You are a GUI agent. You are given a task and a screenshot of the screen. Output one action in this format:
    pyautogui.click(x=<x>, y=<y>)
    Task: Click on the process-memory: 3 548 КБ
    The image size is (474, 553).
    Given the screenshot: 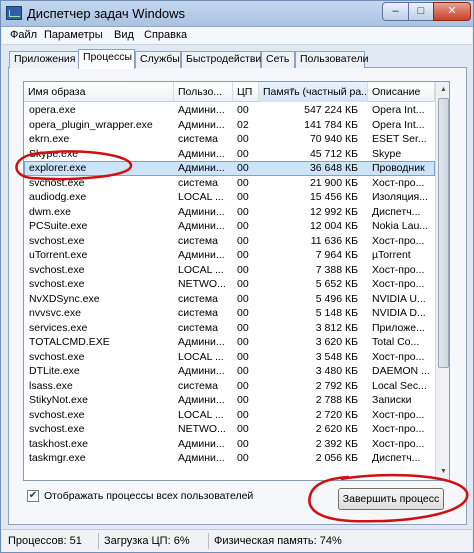 What is the action you would take?
    pyautogui.click(x=336, y=356)
    